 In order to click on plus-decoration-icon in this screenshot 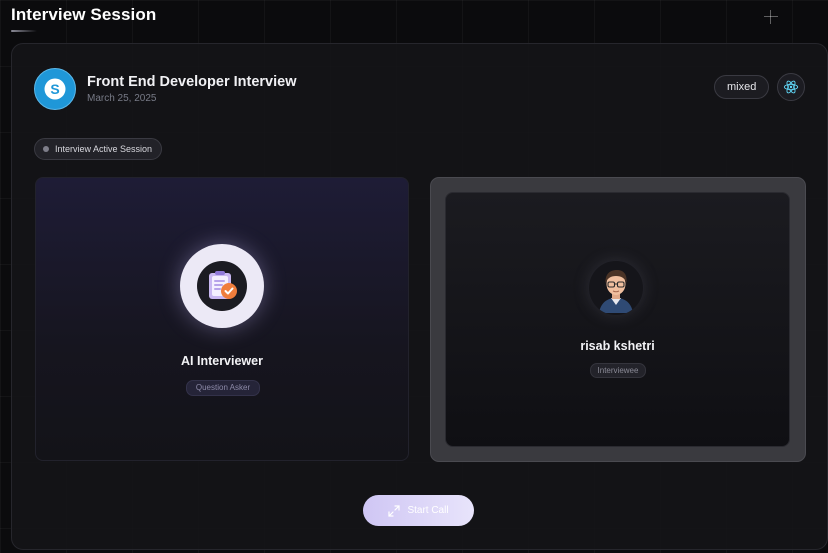, I will do `click(771, 17)`.